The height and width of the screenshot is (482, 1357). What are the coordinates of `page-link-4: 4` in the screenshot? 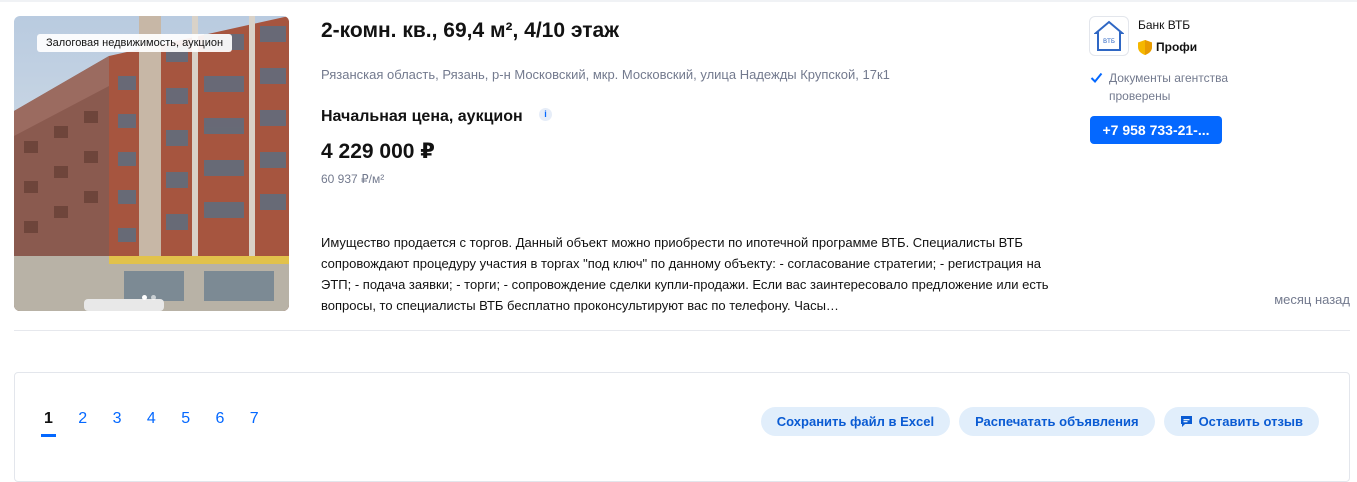 It's located at (164, 422).